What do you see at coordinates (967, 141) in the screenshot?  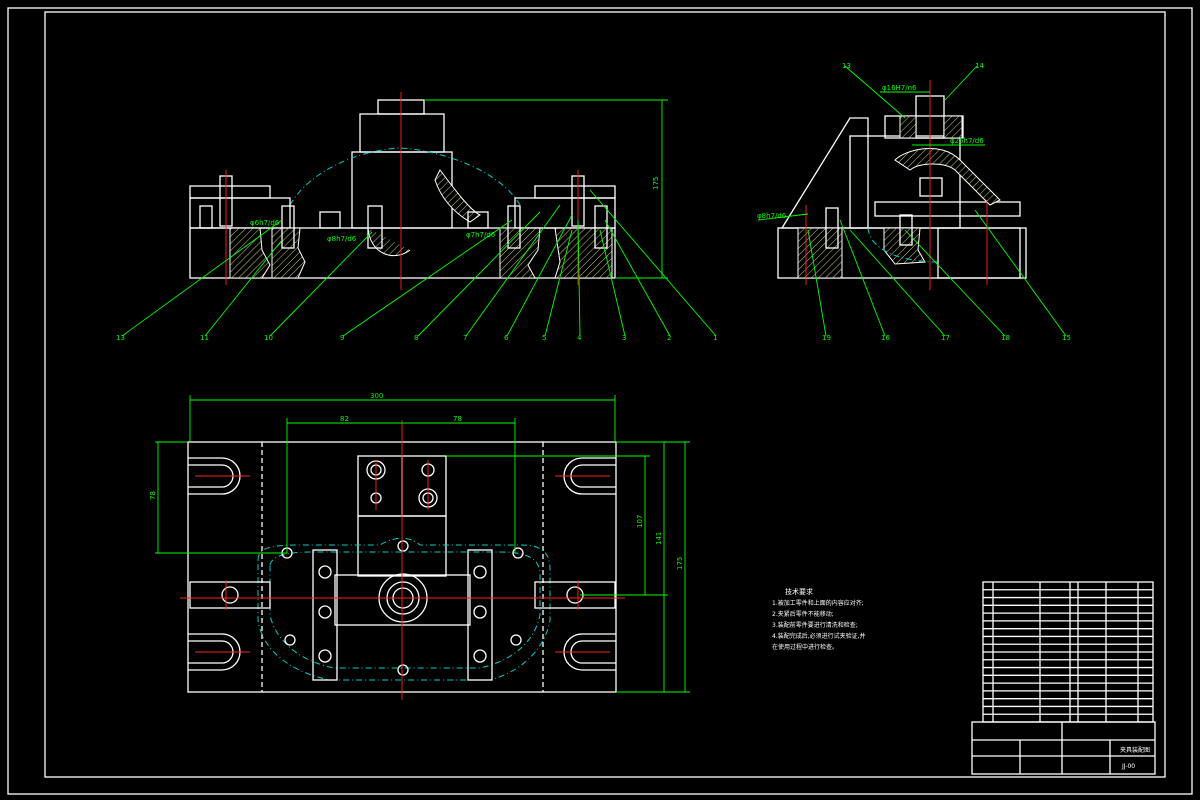 I see `side-fit-dim-2: φ25h7/d6` at bounding box center [967, 141].